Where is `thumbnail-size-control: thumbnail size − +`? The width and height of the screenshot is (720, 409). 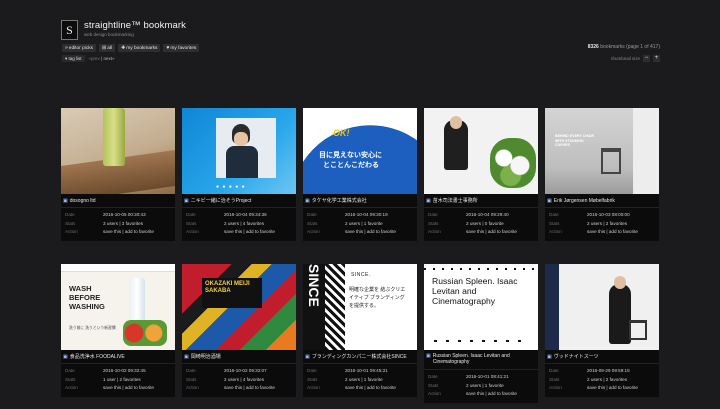 thumbnail-size-control: thumbnail size − + is located at coordinates (635, 58).